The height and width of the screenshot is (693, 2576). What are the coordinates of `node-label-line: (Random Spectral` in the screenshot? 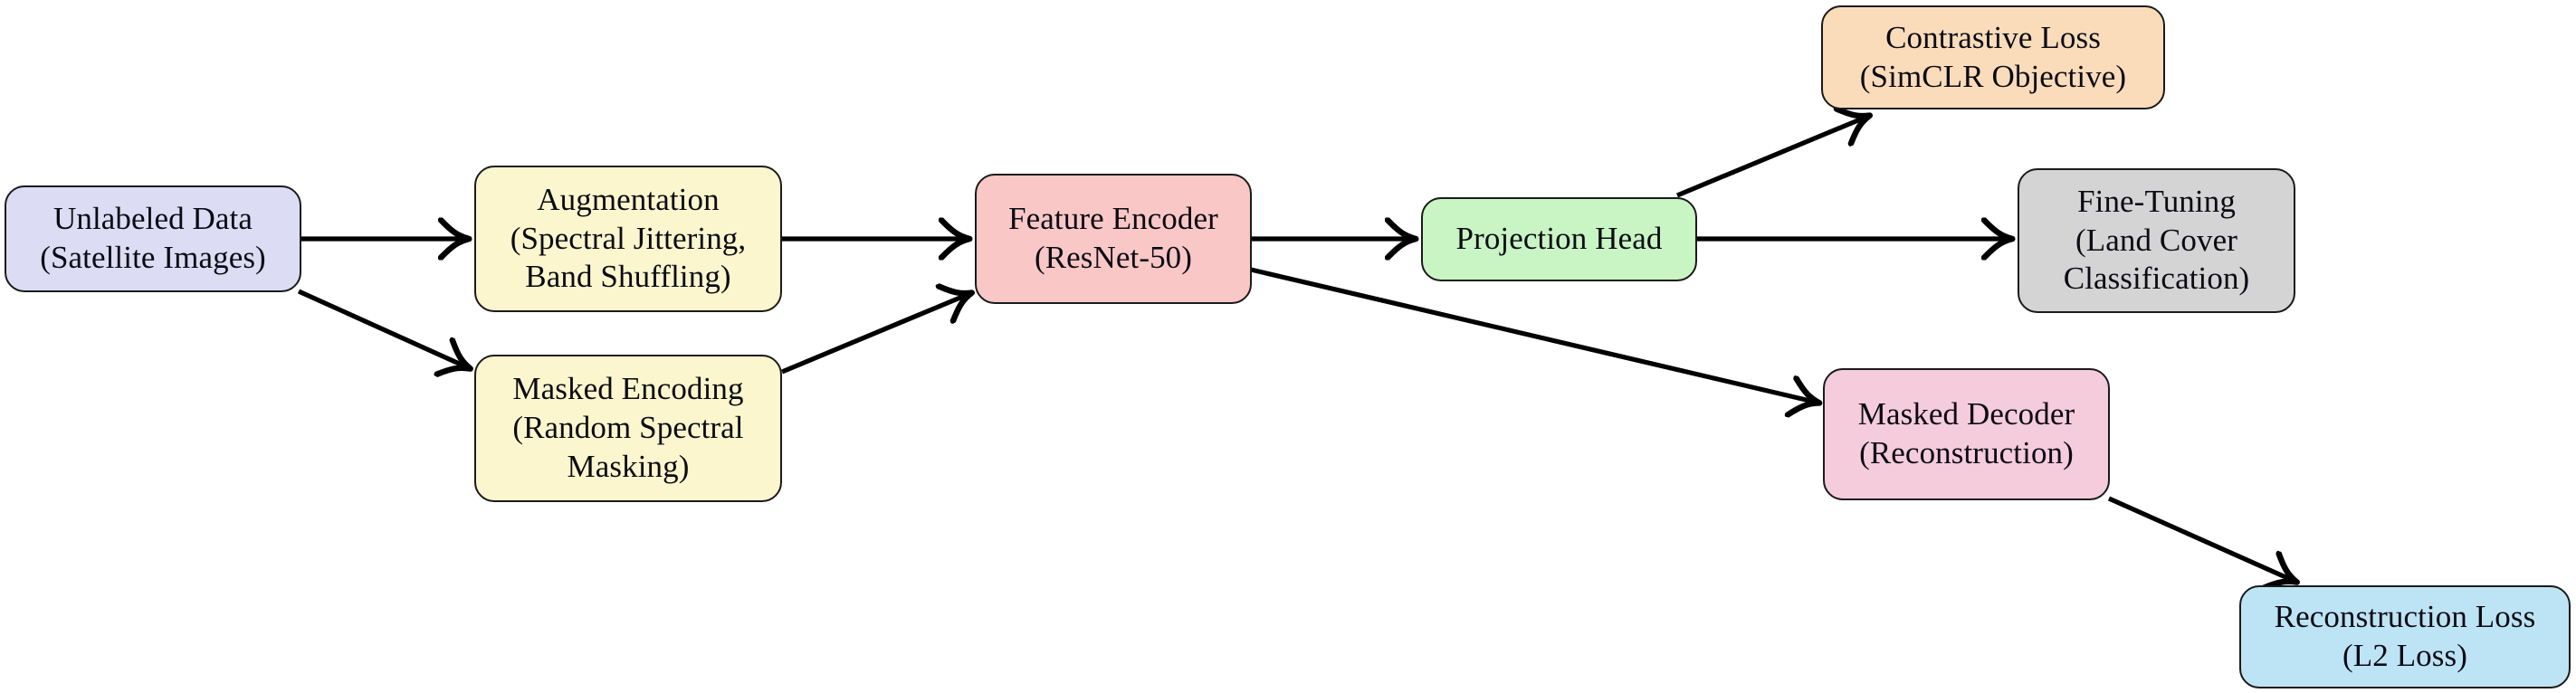 It's located at (628, 428).